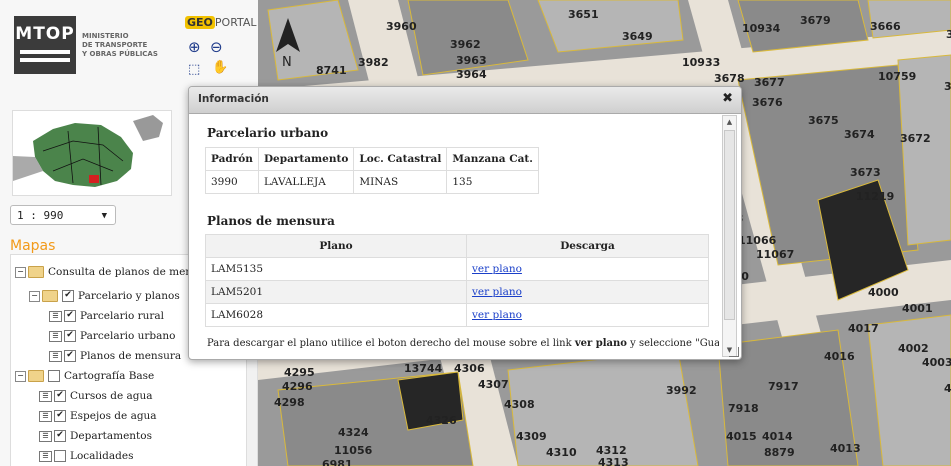 The width and height of the screenshot is (951, 466). I want to click on tree-item-departamentos: ☰ ✔ Departamentos, so click(95, 436).